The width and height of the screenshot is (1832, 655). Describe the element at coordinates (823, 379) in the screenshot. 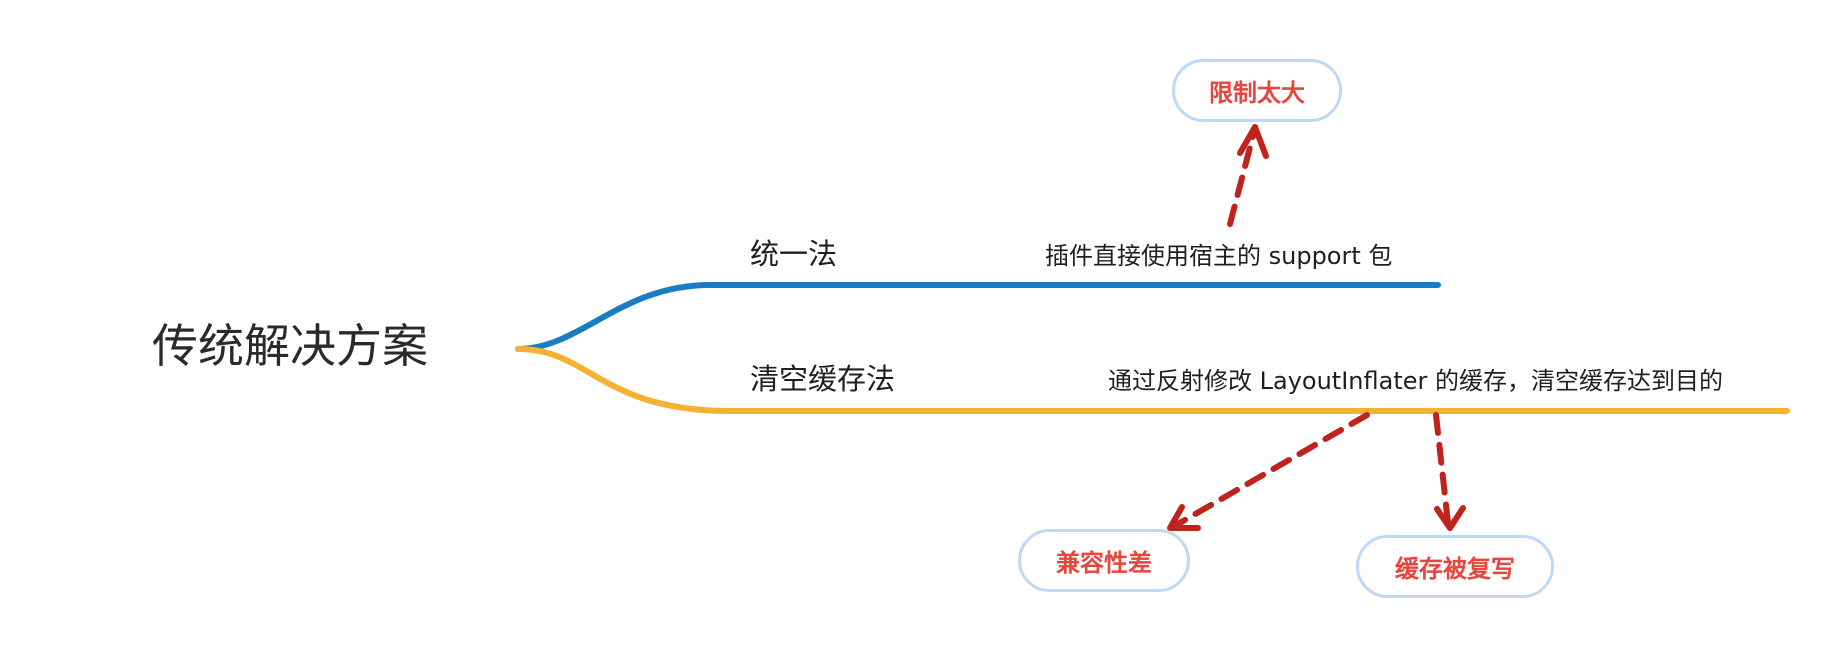

I see `branch-label-clear-cache: 清空缓存法` at that location.